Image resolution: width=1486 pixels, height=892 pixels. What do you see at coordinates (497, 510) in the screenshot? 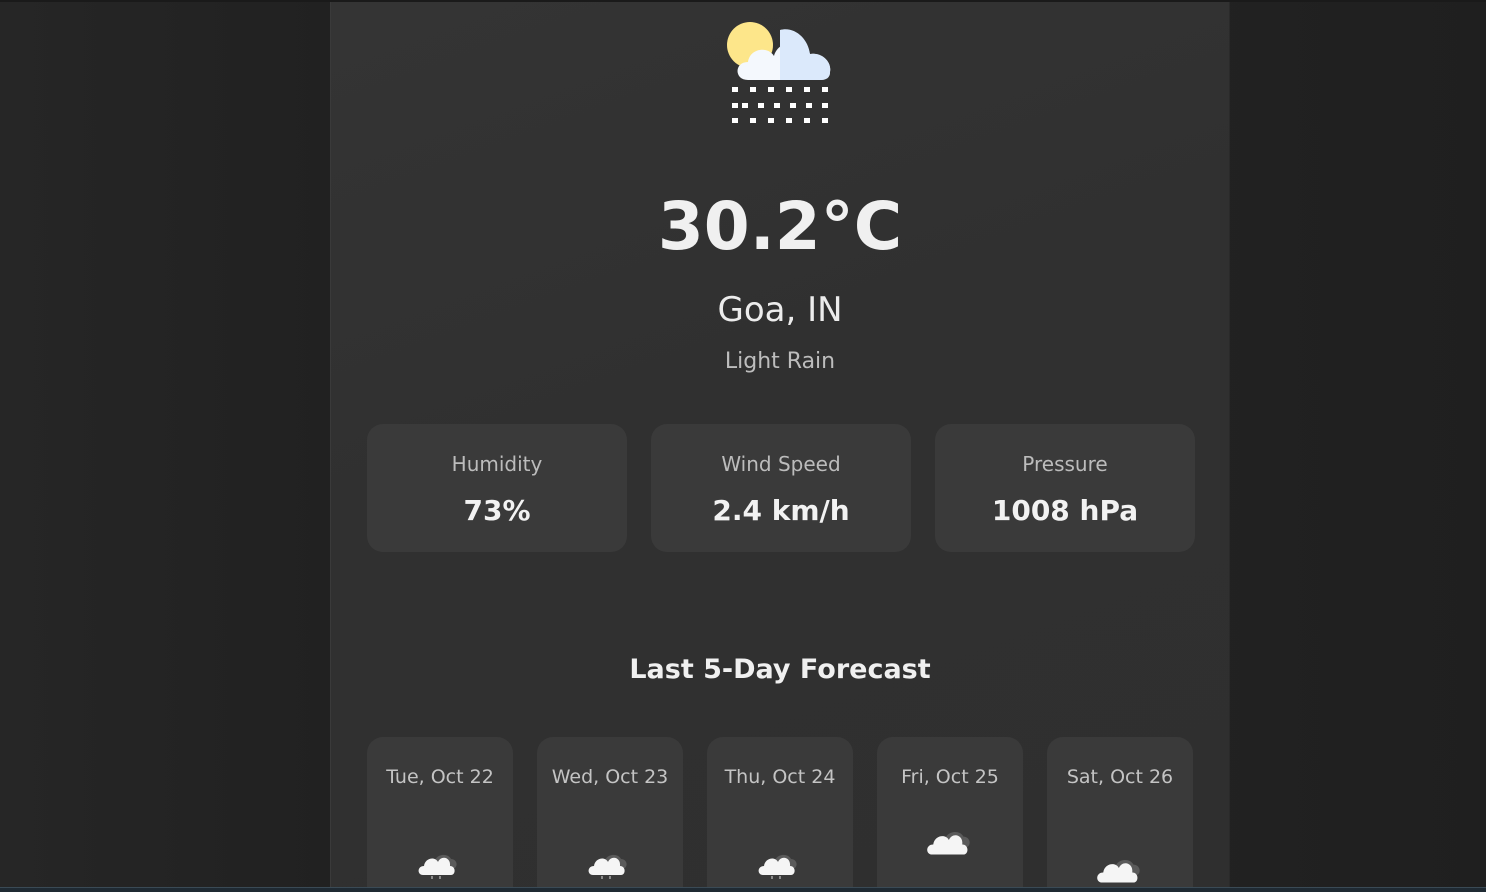
I see `stat-value: 73%` at bounding box center [497, 510].